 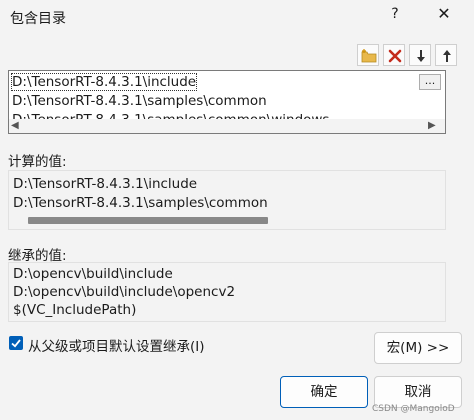 What do you see at coordinates (15, 125) in the screenshot?
I see `scroll-left-icon: ◀` at bounding box center [15, 125].